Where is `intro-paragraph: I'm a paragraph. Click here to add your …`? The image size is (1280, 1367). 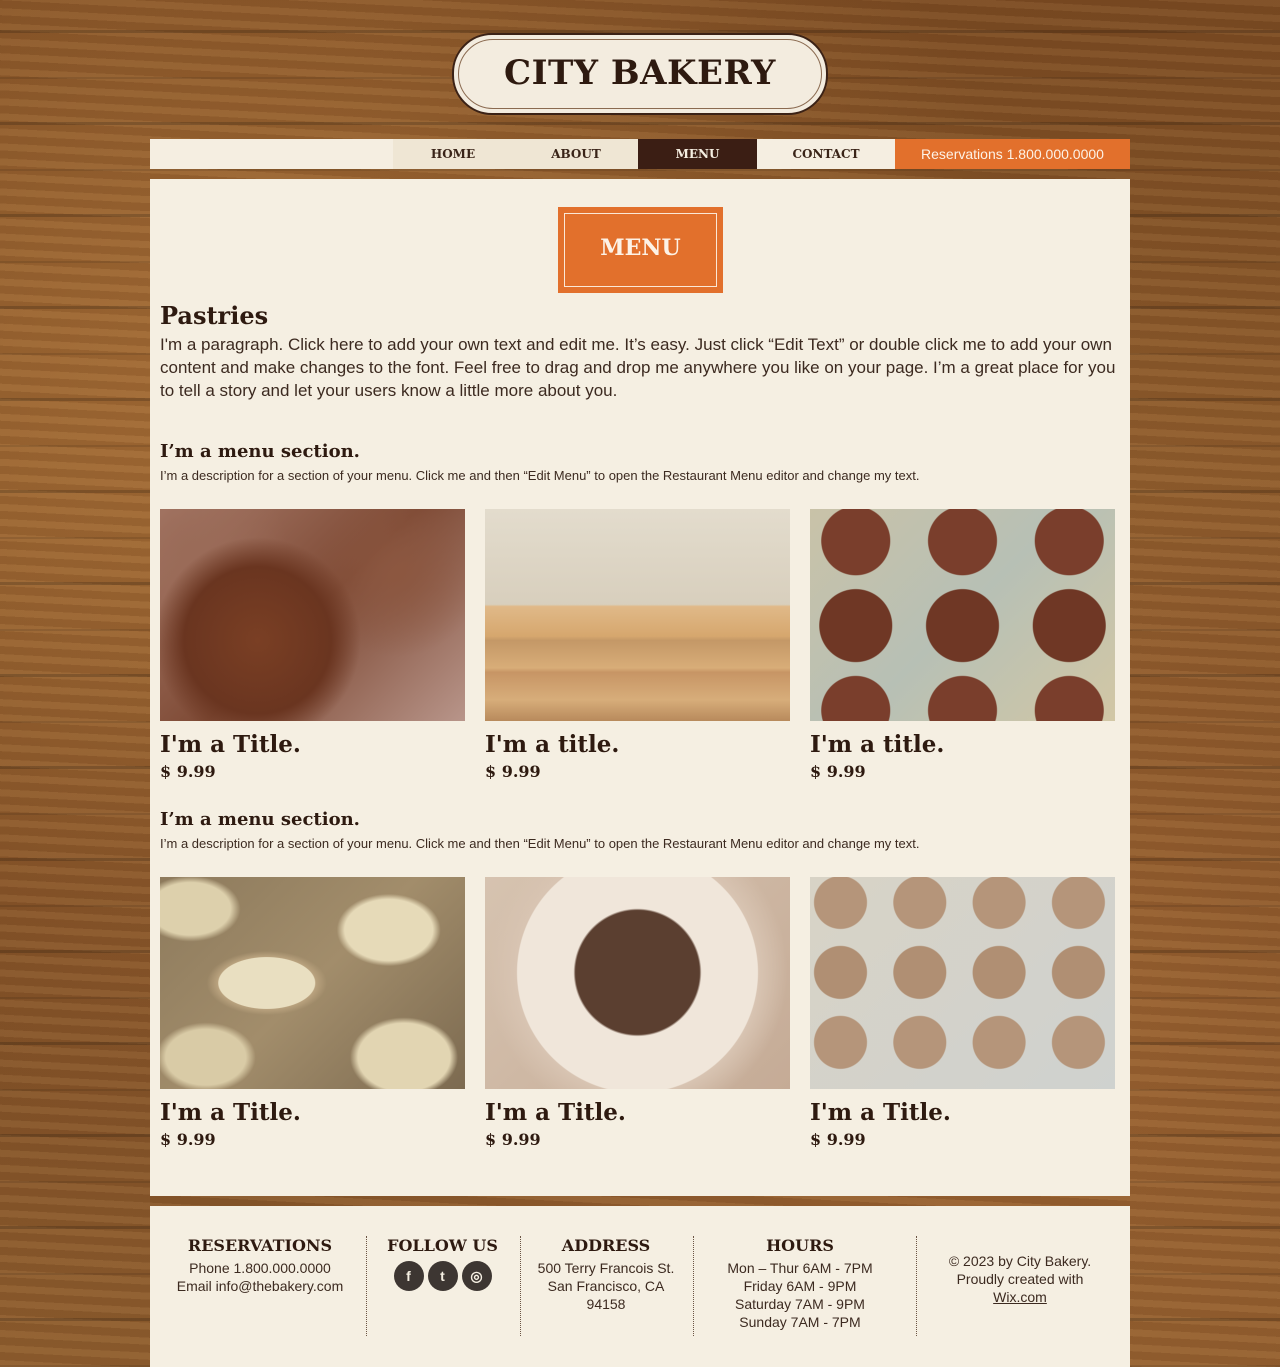
intro-paragraph: I'm a paragraph. Click here to add your … is located at coordinates (638, 367).